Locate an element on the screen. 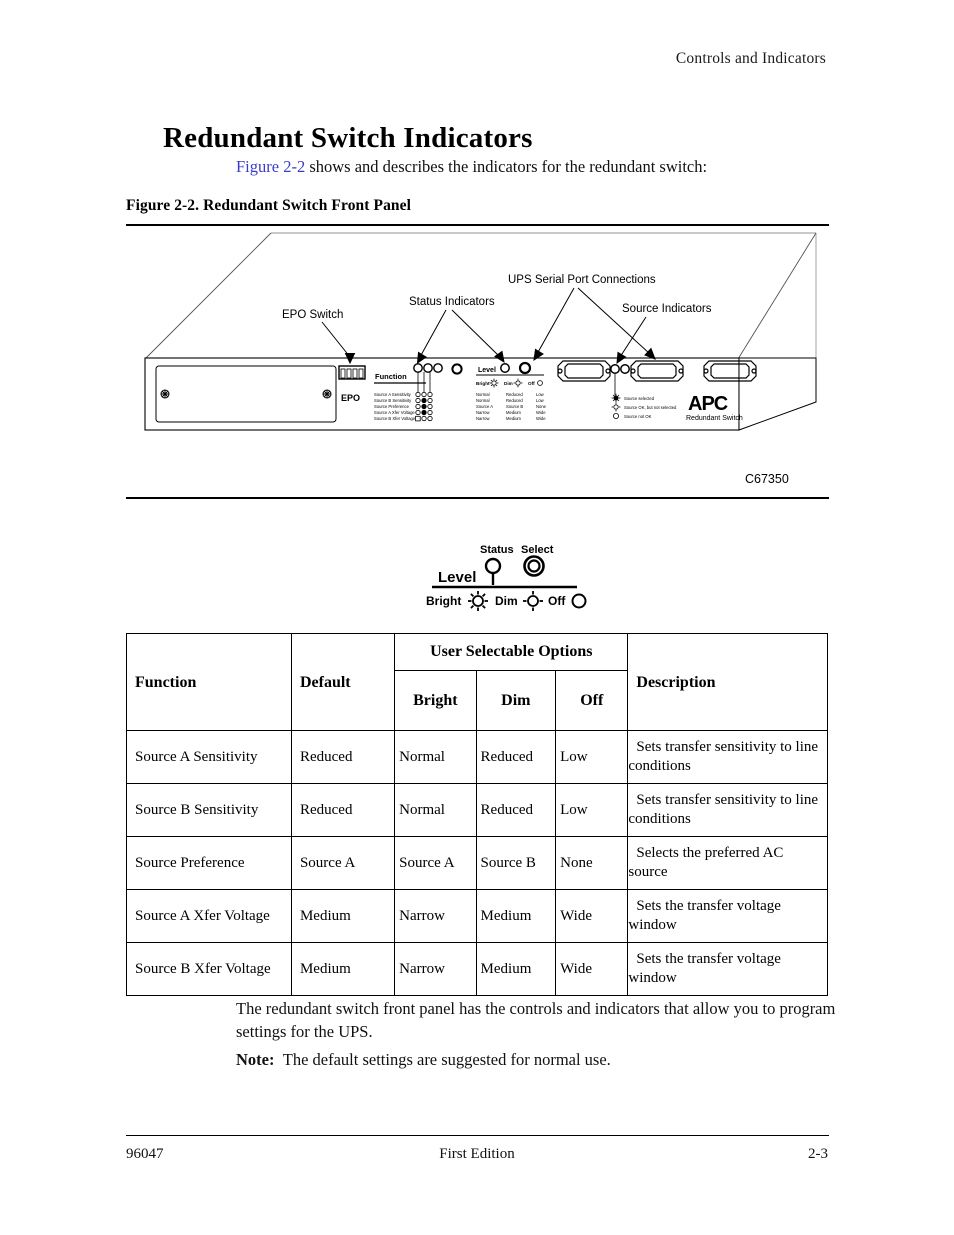 This screenshot has width=954, height=1235. callout-status-indicators: Status Indicators is located at coordinates (452, 302).